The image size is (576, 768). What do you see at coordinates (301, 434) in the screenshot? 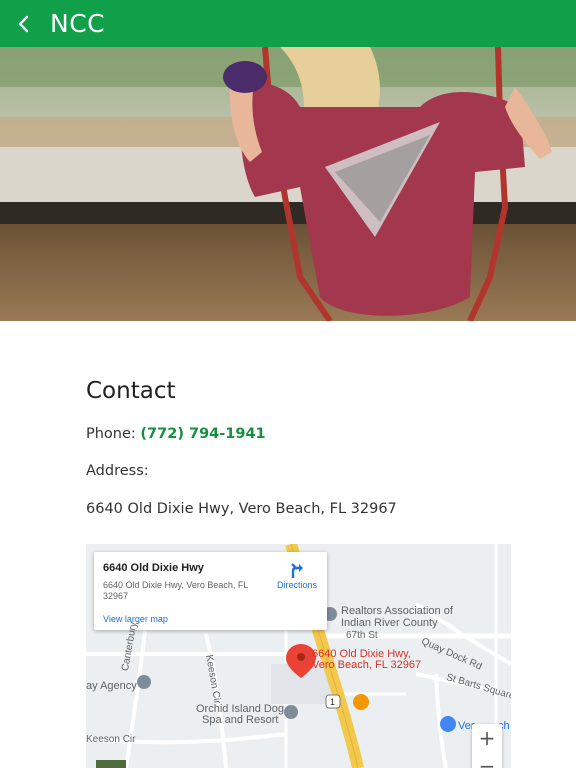
I see `phone-row: Phone: (772) 794-1941` at bounding box center [301, 434].